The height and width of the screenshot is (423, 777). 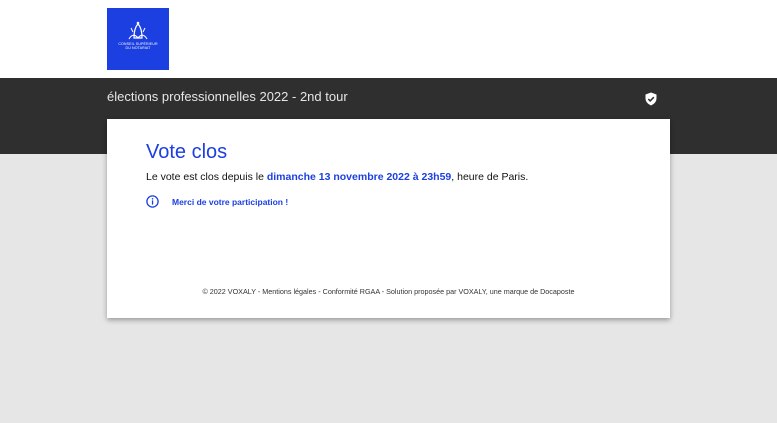 I want to click on message-prefix: Le vote est clos depuis le, so click(x=205, y=177).